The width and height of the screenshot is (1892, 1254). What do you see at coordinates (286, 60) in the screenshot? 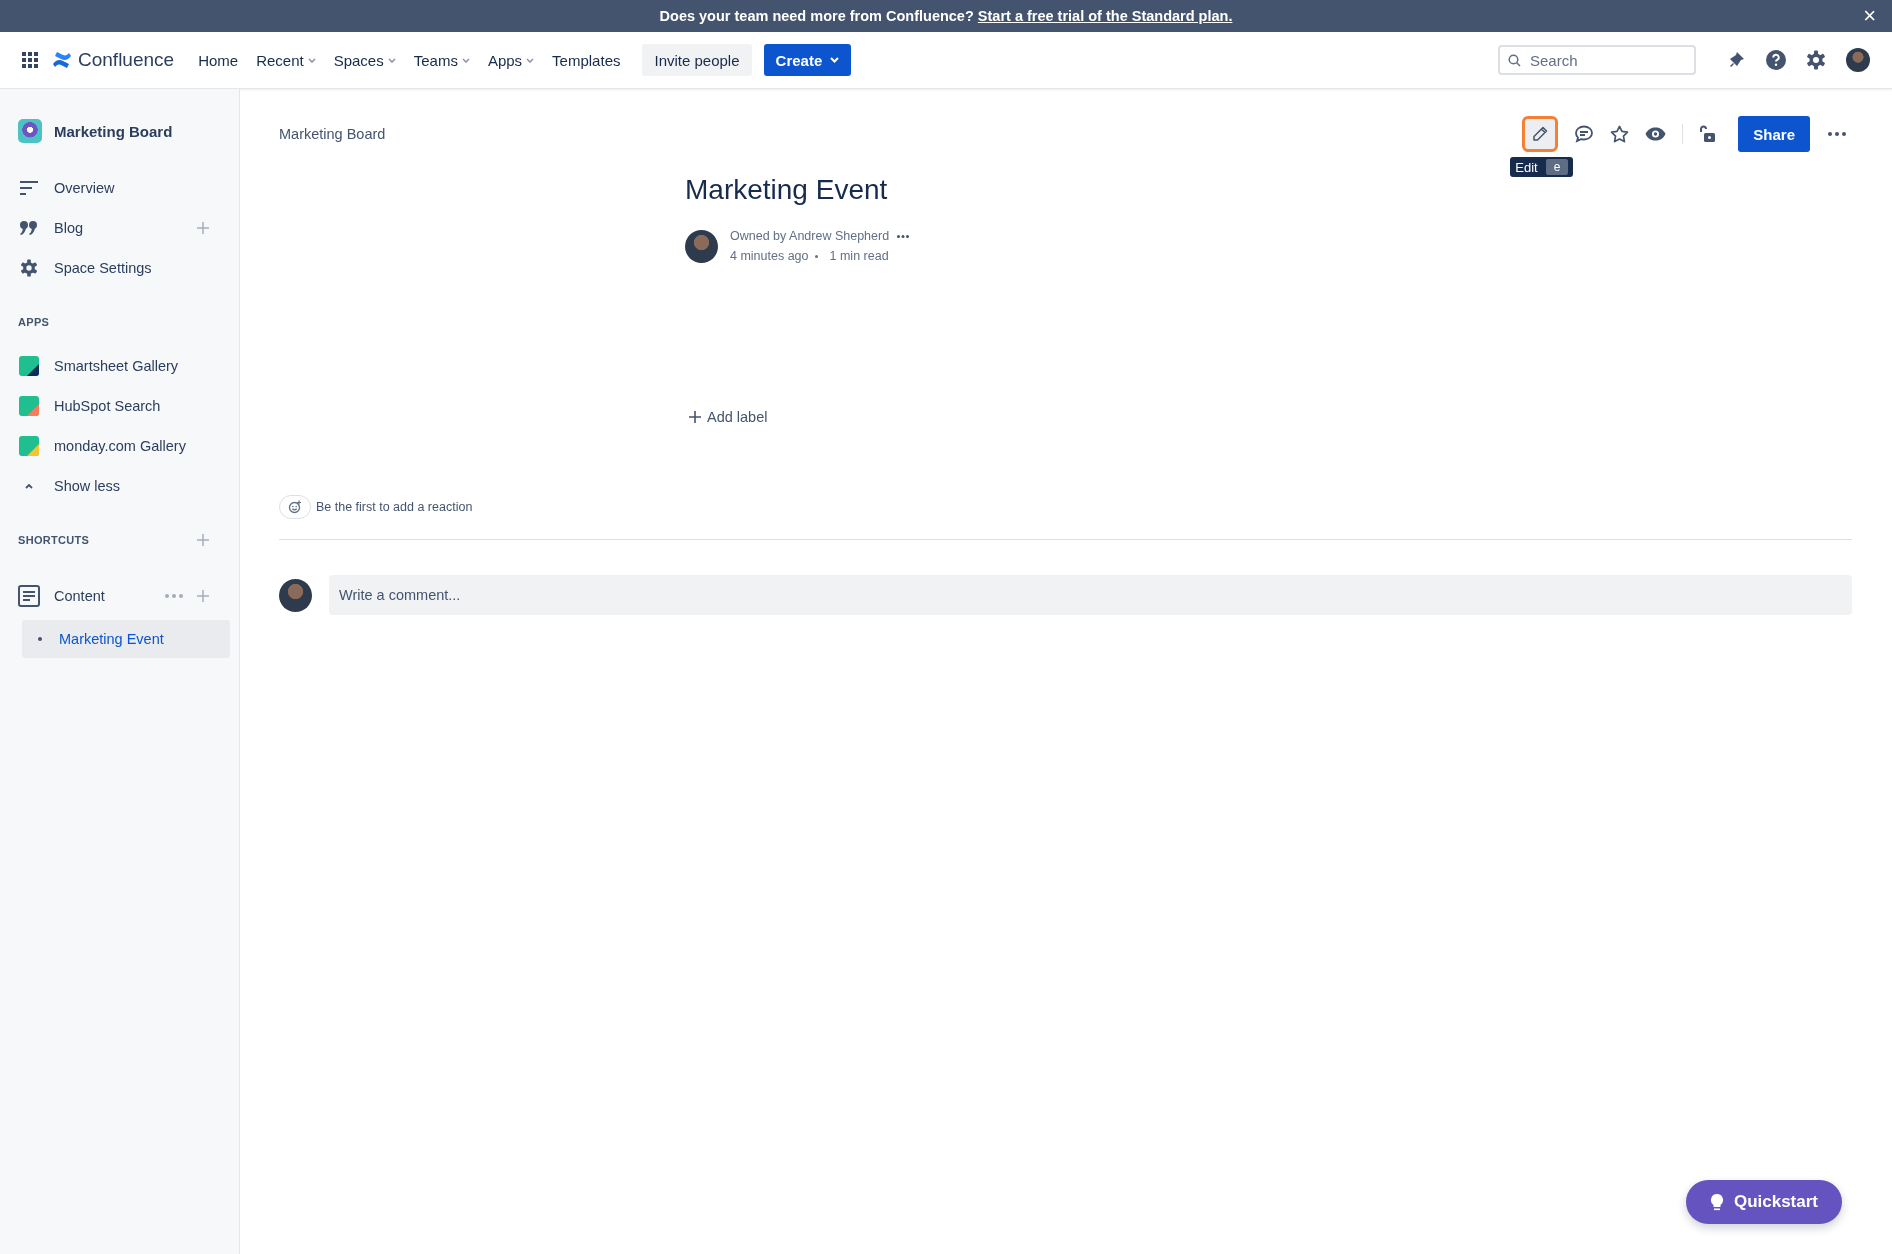
I see `nav-menu-item: Recent` at bounding box center [286, 60].